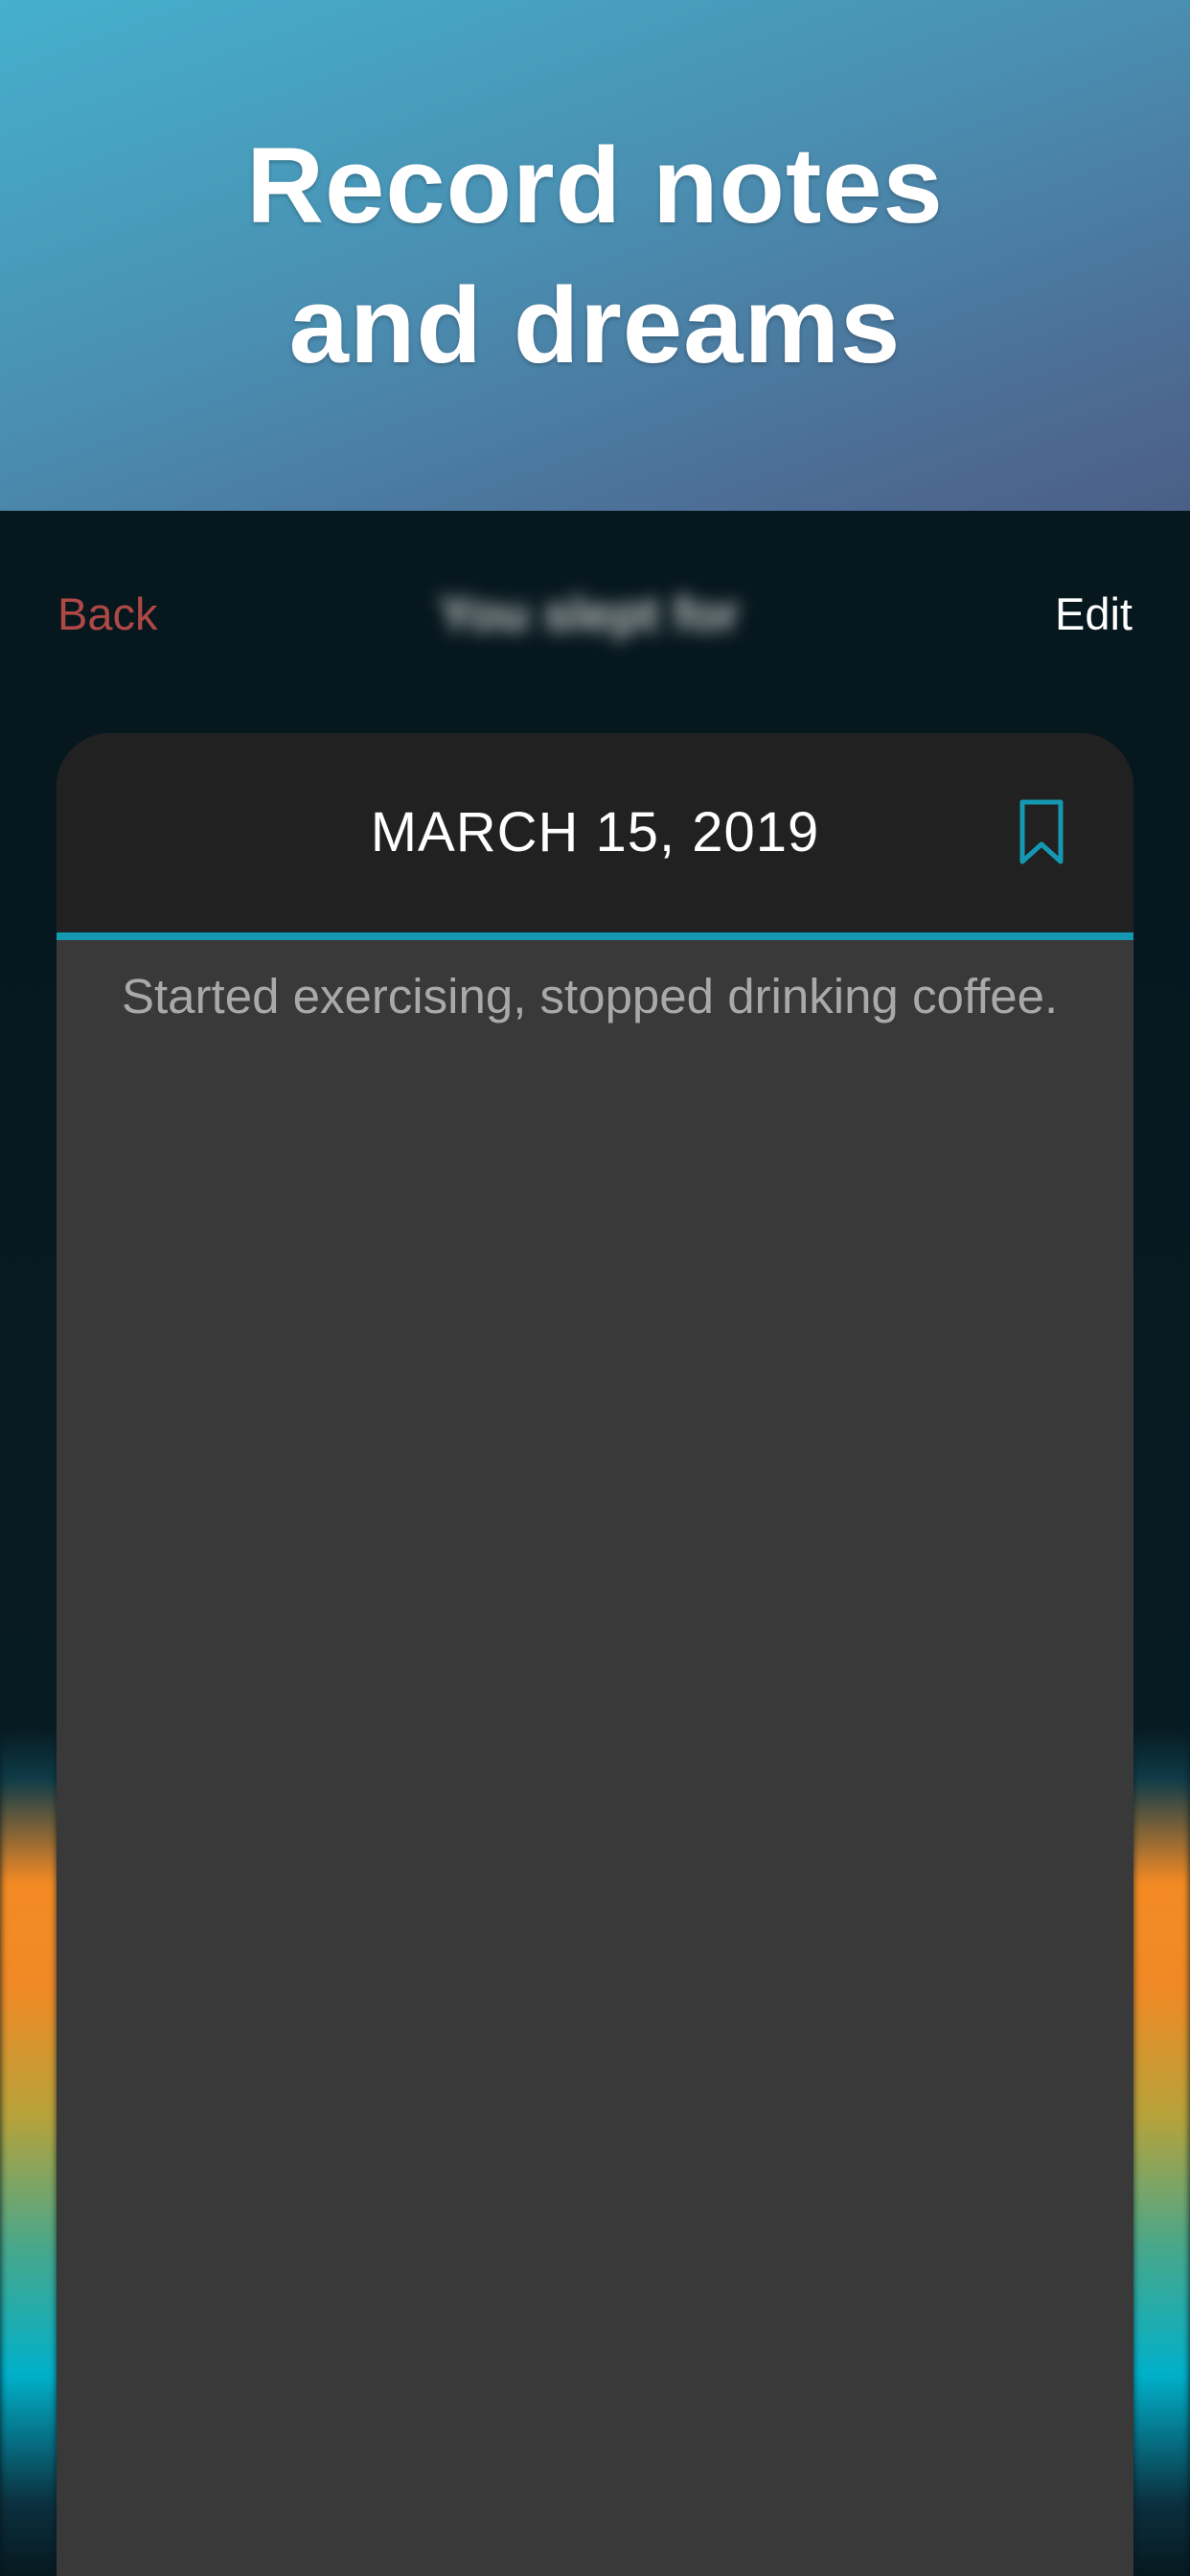  I want to click on background-glow-left, so click(29, 2152).